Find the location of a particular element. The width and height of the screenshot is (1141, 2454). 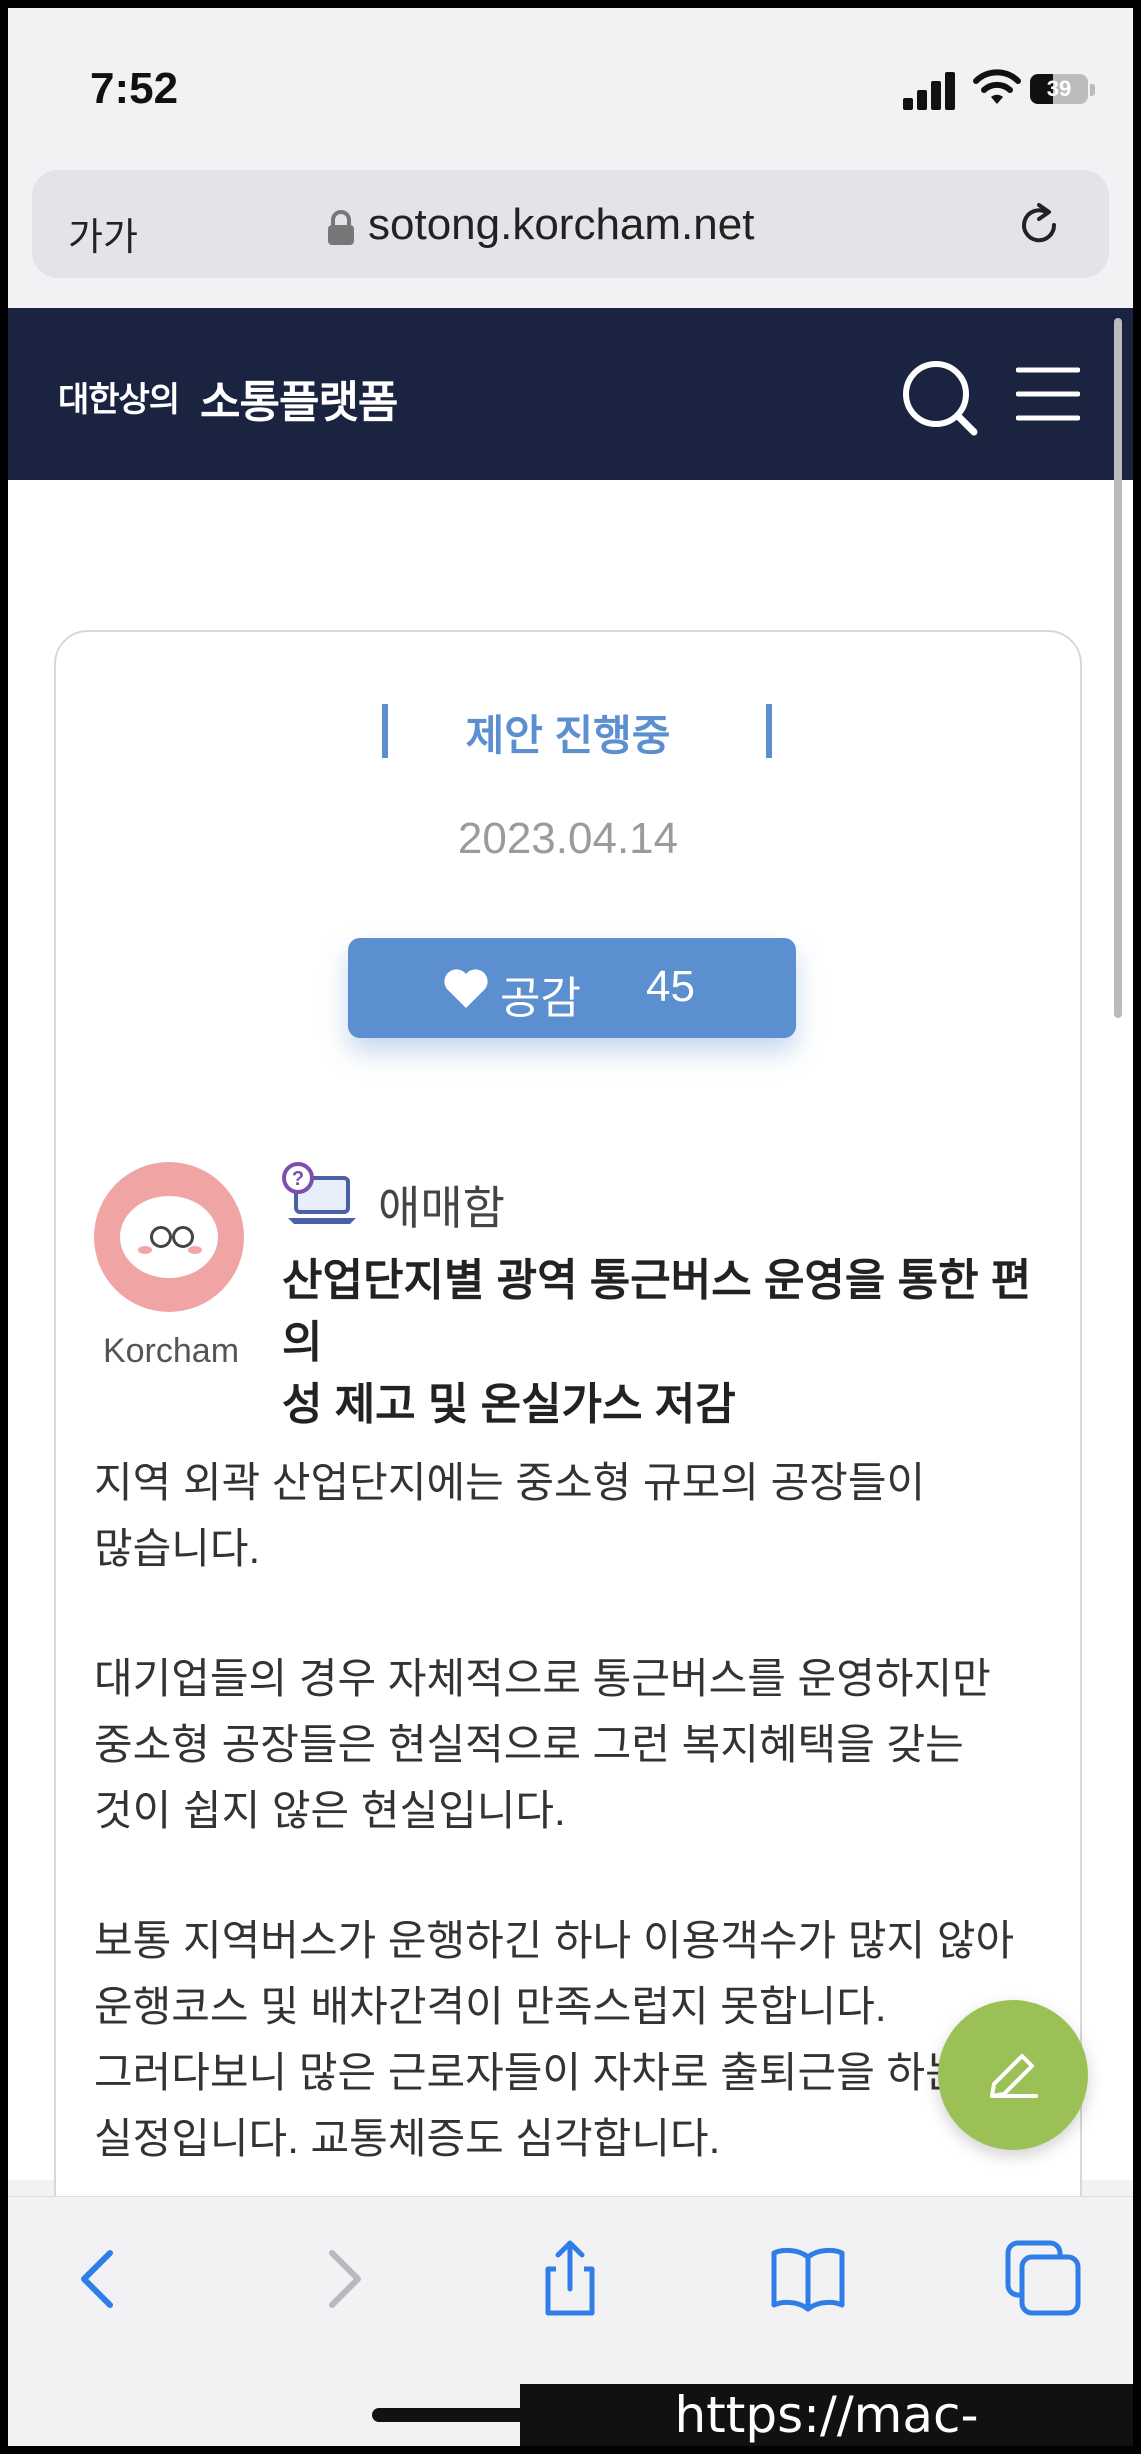

status-time: 7:52 is located at coordinates (134, 88).